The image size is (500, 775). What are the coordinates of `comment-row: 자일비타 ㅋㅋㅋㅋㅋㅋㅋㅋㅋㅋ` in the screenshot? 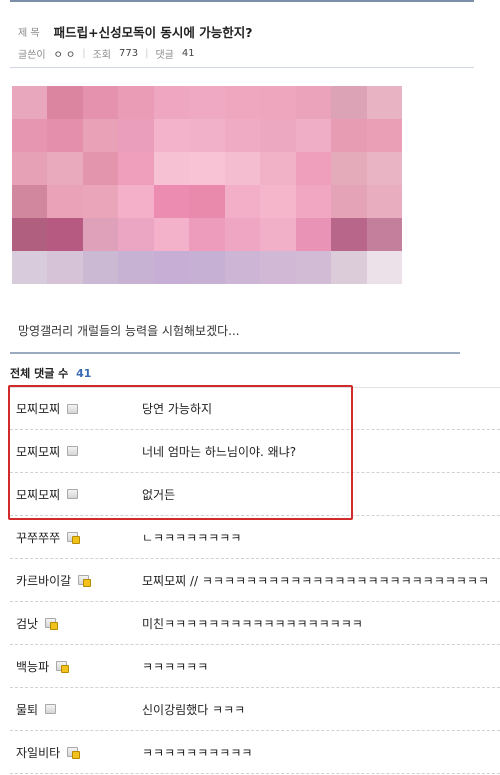 It's located at (255, 752).